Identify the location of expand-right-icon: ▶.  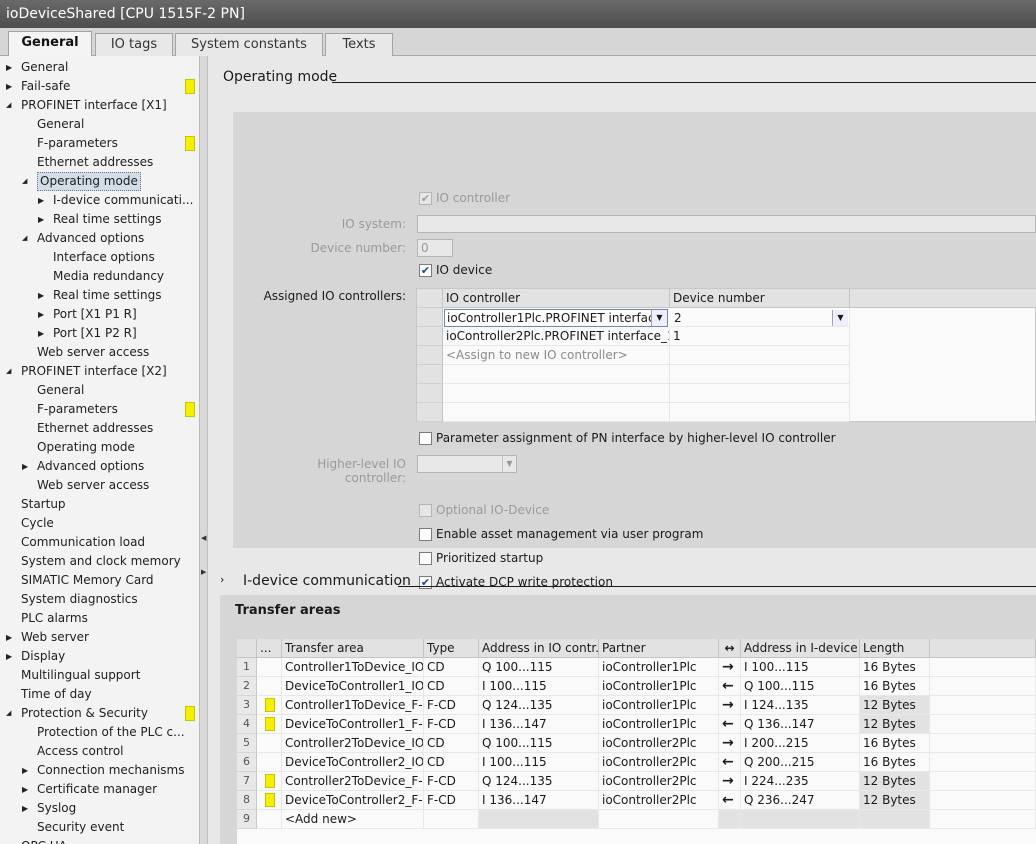
(203, 572).